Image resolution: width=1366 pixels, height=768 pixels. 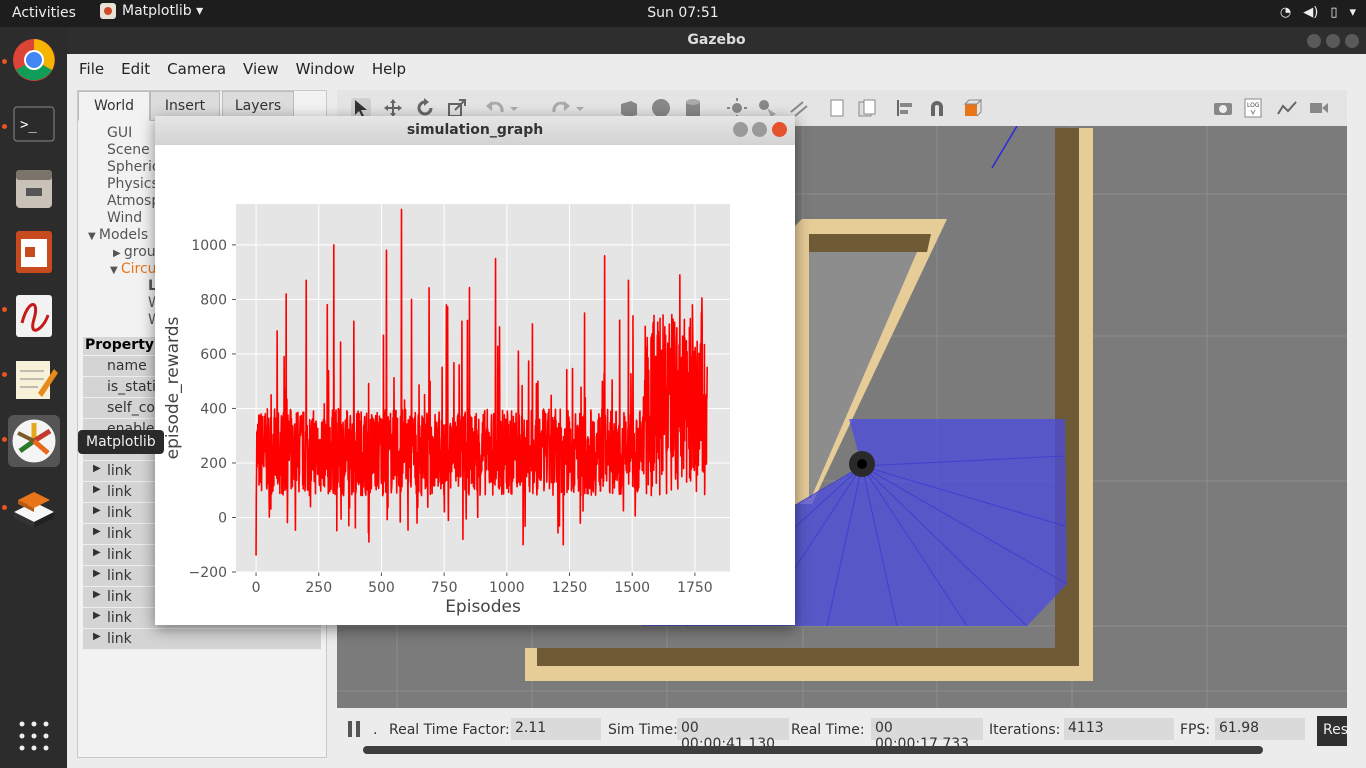 I want to click on box-shape-icon, so click(x=629, y=108).